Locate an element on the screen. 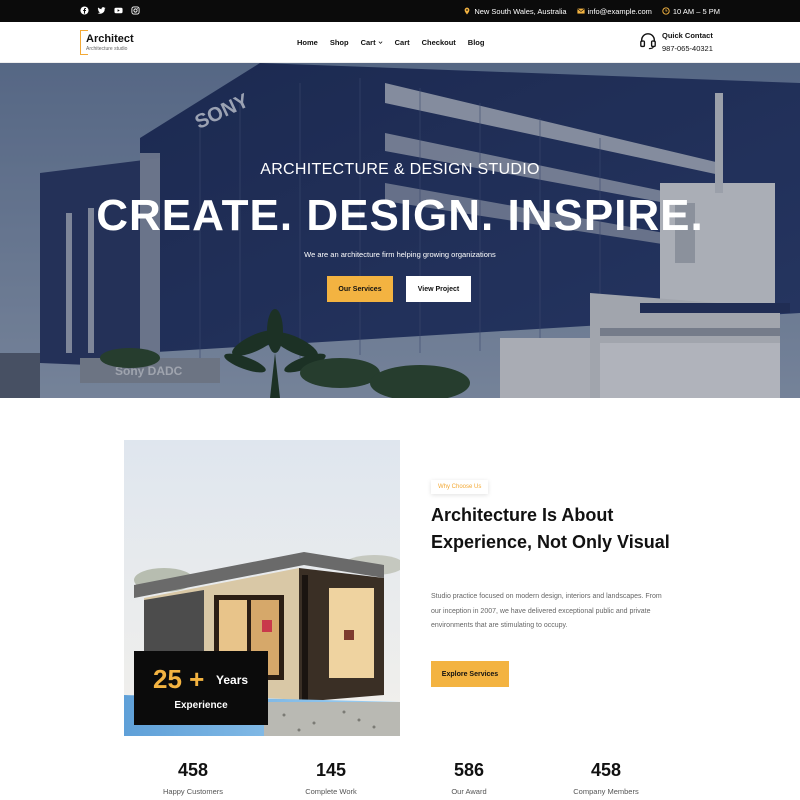 The width and height of the screenshot is (800, 800). clock-icon is located at coordinates (666, 11).